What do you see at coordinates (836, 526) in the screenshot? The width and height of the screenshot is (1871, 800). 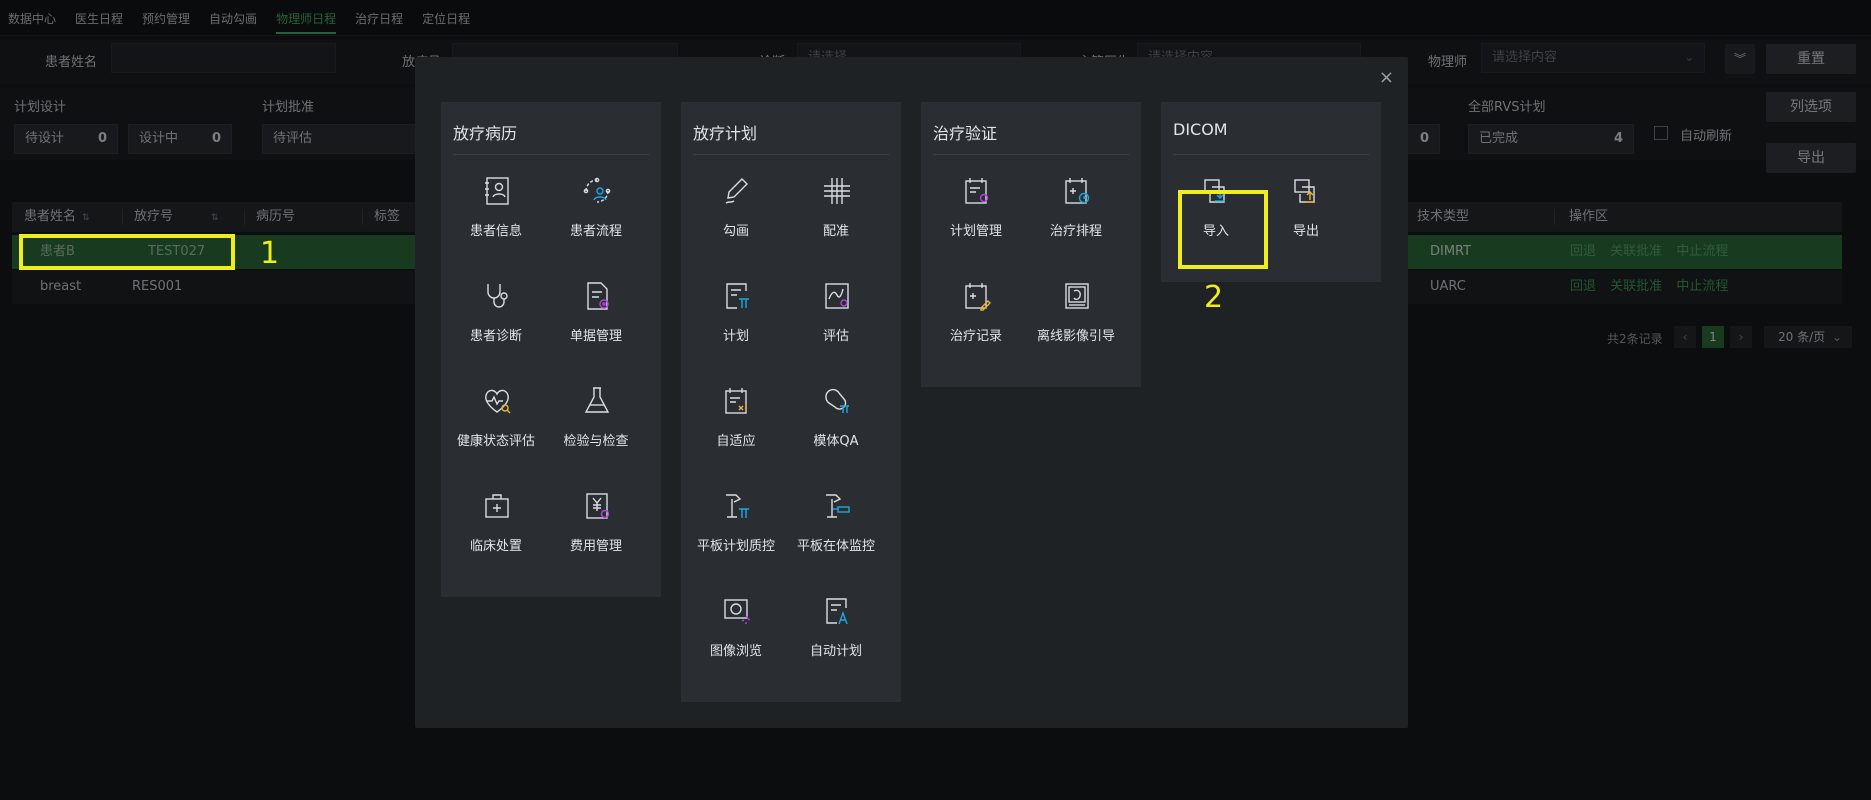 I see `tile-panel-invivo: 平板在体监控` at bounding box center [836, 526].